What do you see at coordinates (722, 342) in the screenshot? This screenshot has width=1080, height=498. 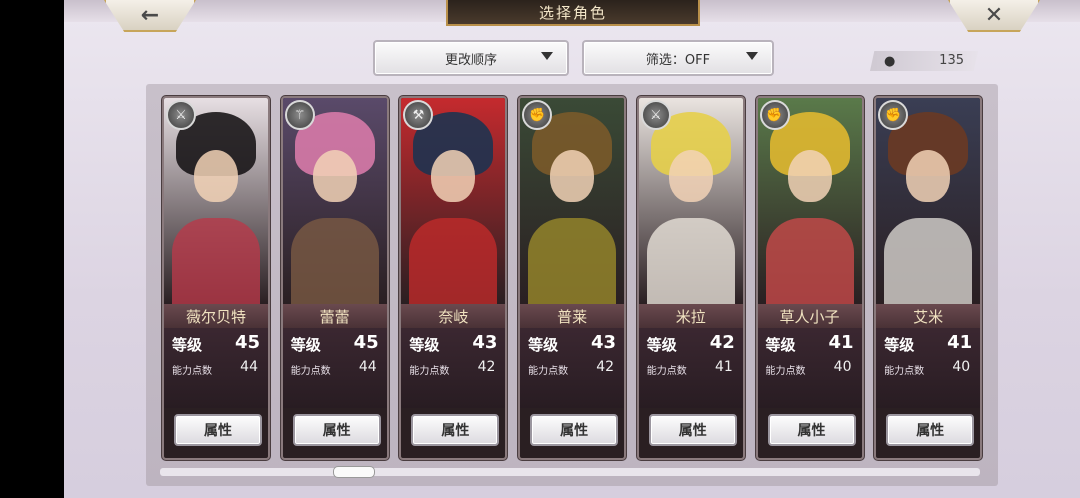 I see `level-value: 42` at bounding box center [722, 342].